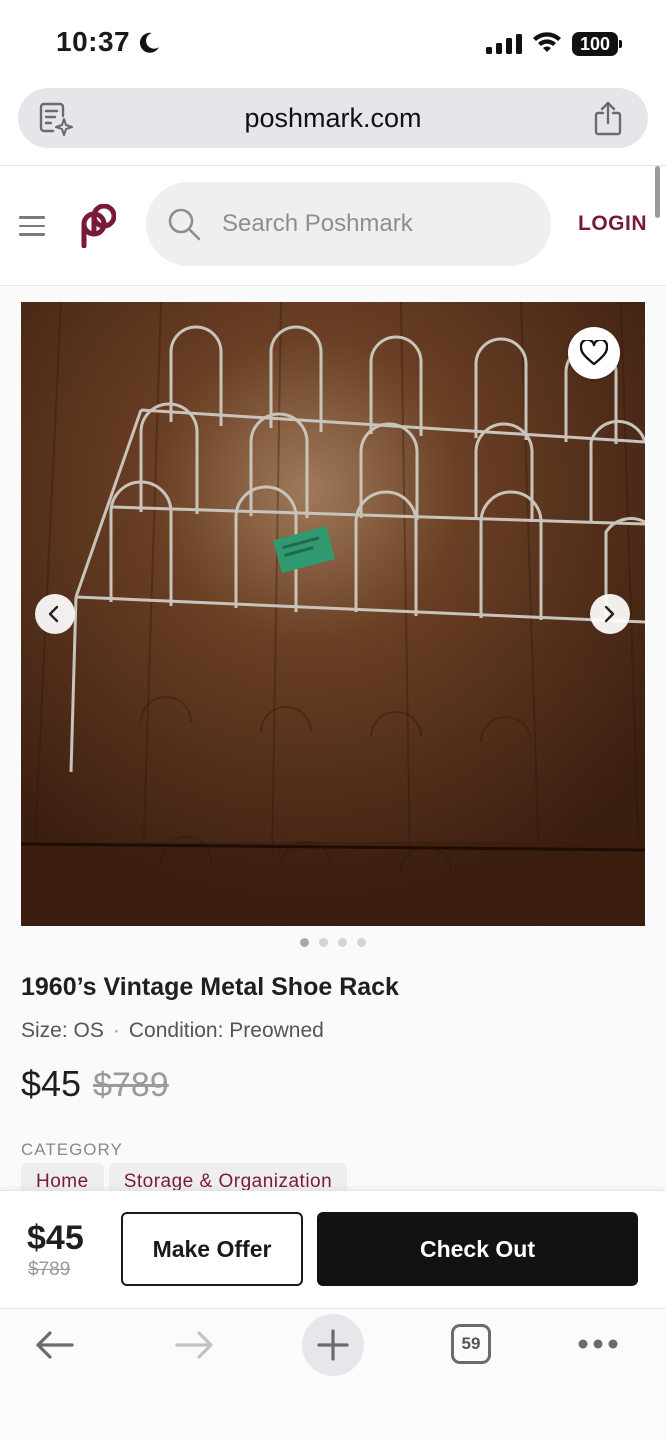  Describe the element at coordinates (194, 1345) in the screenshot. I see `forward-arrow-icon` at that location.